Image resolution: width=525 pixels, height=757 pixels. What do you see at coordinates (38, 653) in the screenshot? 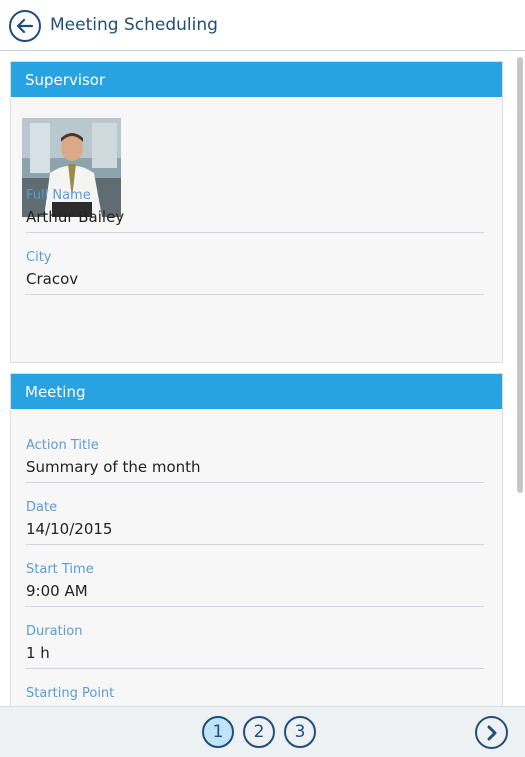
I see `duration-value: 1 h` at bounding box center [38, 653].